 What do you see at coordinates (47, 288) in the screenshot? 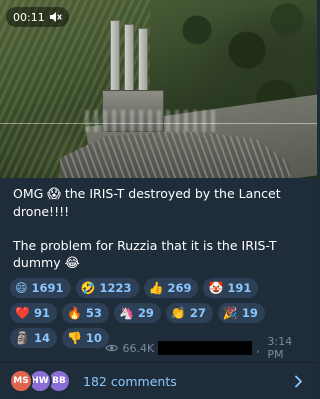
I see `reaction-count: 1691` at bounding box center [47, 288].